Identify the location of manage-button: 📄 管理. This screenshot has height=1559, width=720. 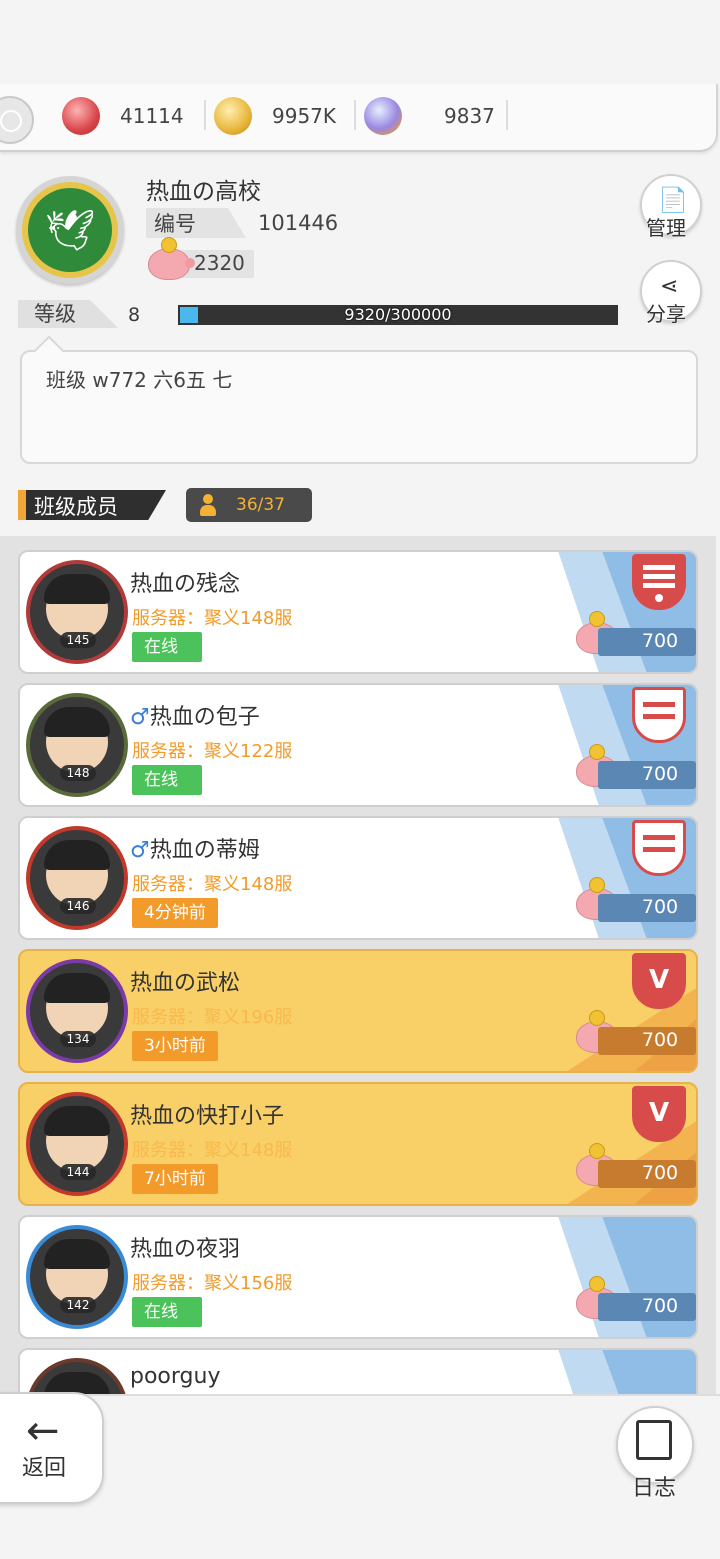
(671, 207).